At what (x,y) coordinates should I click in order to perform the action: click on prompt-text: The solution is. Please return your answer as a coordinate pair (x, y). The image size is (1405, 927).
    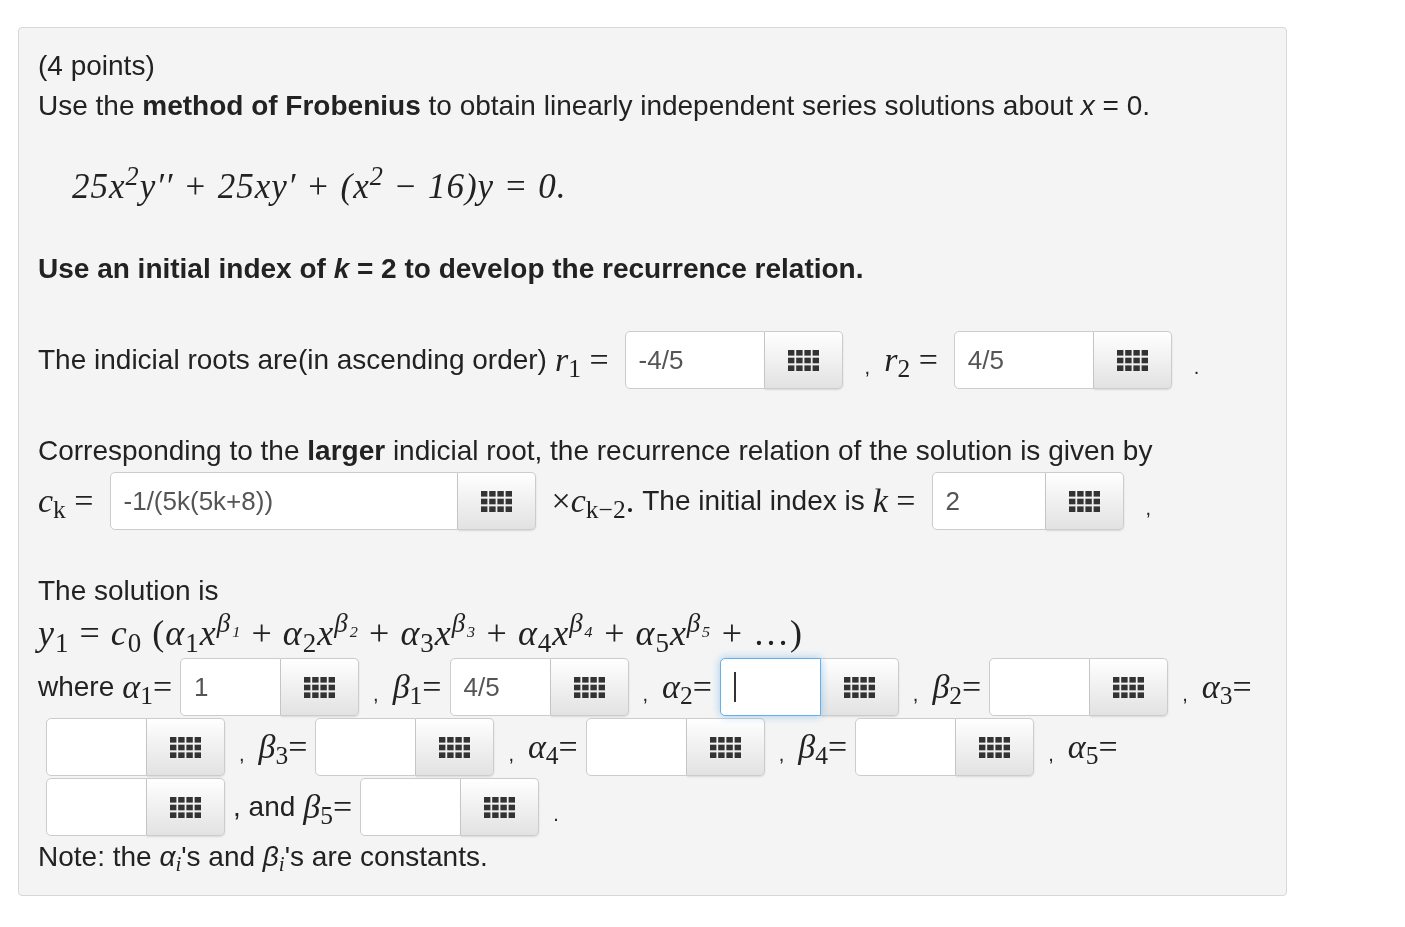
    Looking at the image, I should click on (128, 591).